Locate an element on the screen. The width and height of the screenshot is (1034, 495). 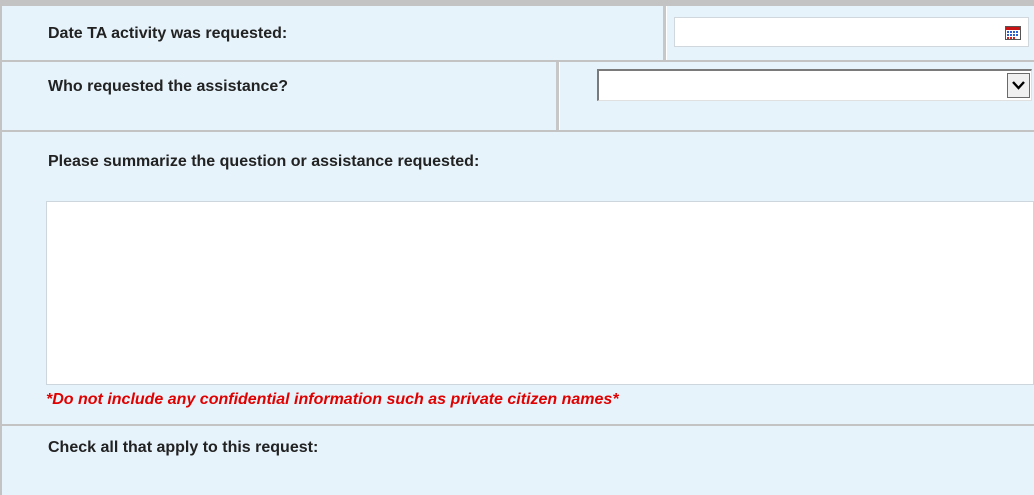
chevron-down-icon is located at coordinates (1018, 85).